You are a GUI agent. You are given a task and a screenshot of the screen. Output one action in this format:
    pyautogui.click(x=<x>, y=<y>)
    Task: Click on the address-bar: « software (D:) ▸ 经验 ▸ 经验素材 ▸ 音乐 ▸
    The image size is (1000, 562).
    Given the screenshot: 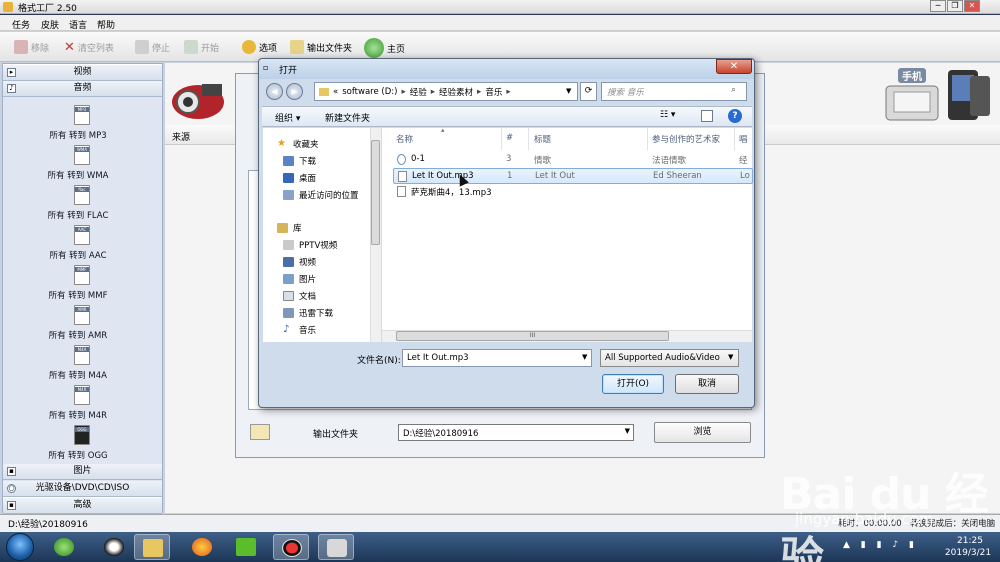 What is the action you would take?
    pyautogui.click(x=446, y=91)
    